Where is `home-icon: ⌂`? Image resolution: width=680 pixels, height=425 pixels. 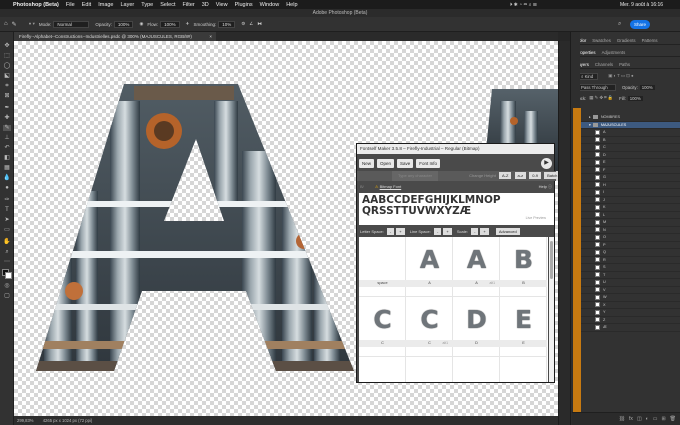 home-icon: ⌂ is located at coordinates (6, 24).